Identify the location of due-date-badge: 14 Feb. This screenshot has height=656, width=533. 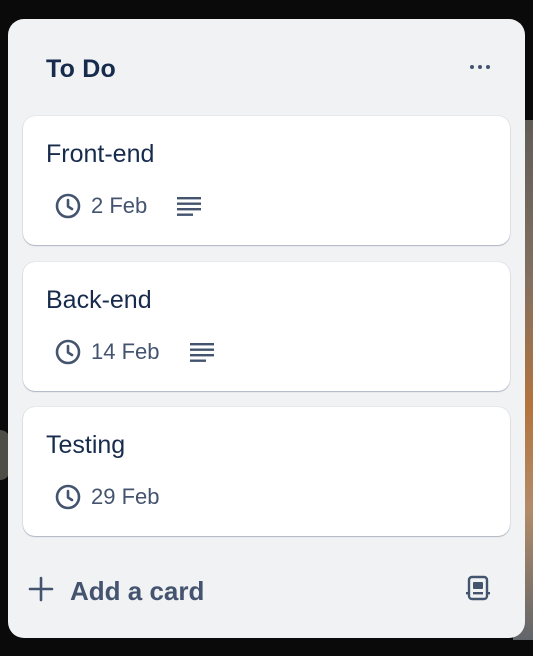
(107, 352).